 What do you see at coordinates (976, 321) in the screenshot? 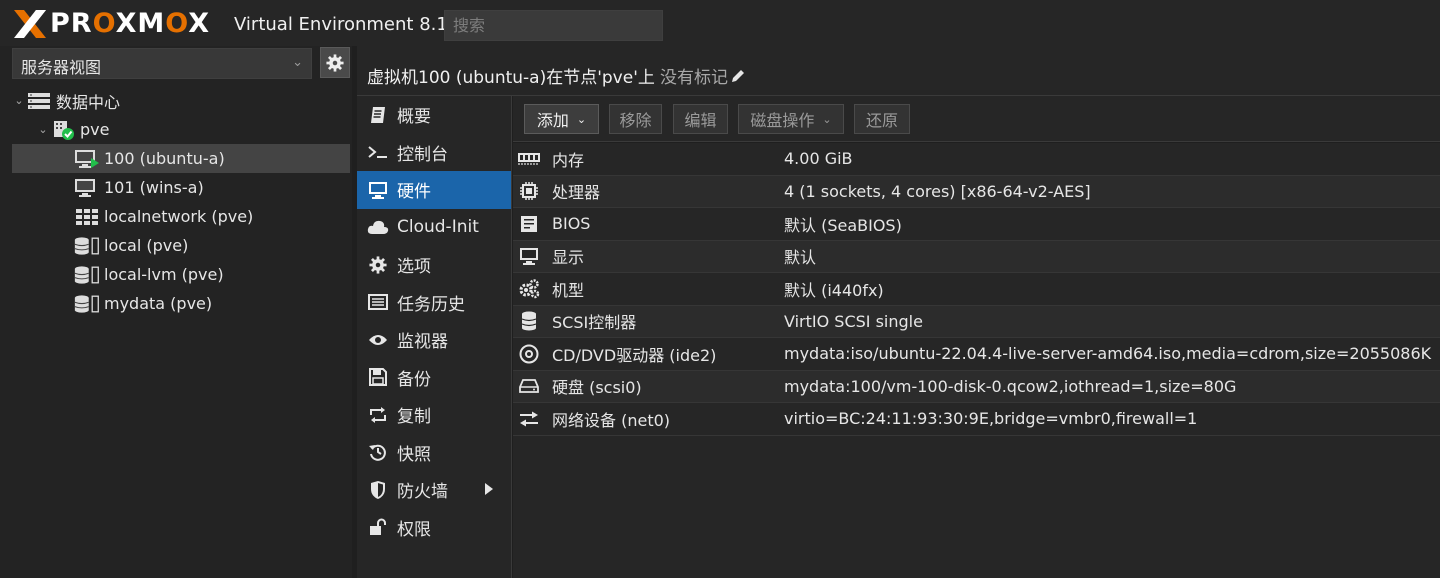
I see `hardware-row-scsi-controller: SCSI控制器 VirtIO SCSI single` at bounding box center [976, 321].